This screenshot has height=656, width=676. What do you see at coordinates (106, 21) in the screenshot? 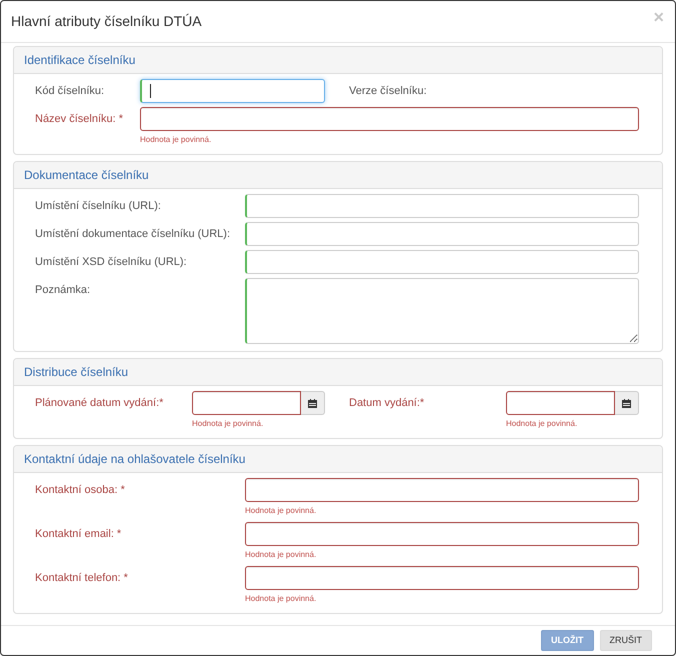
I see `dialog-title: Hlavní atributy číselníku DTÚA` at bounding box center [106, 21].